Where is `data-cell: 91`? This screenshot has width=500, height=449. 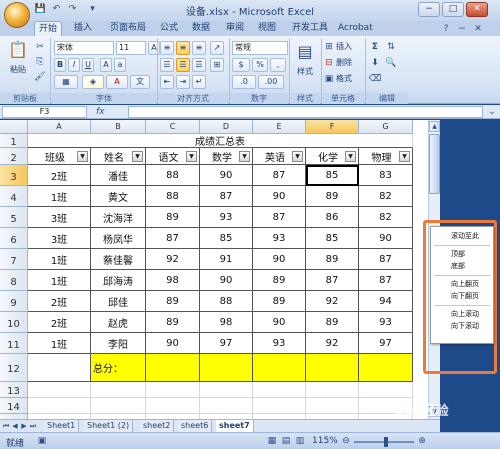
data-cell: 91 is located at coordinates (226, 259).